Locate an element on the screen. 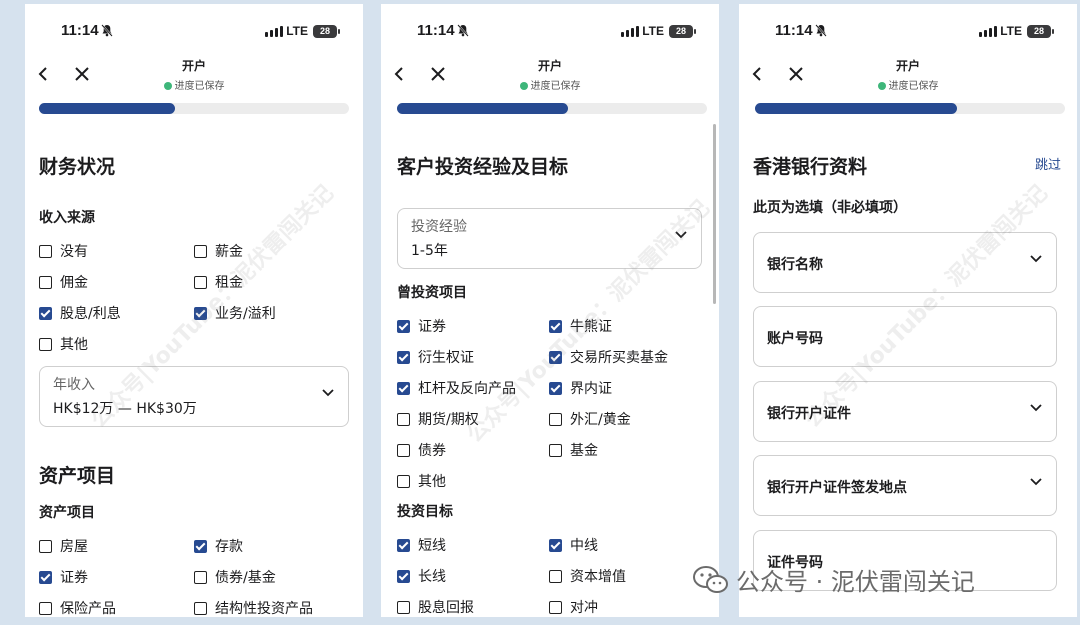  checkbox-goal-short: 短线 is located at coordinates (421, 545).